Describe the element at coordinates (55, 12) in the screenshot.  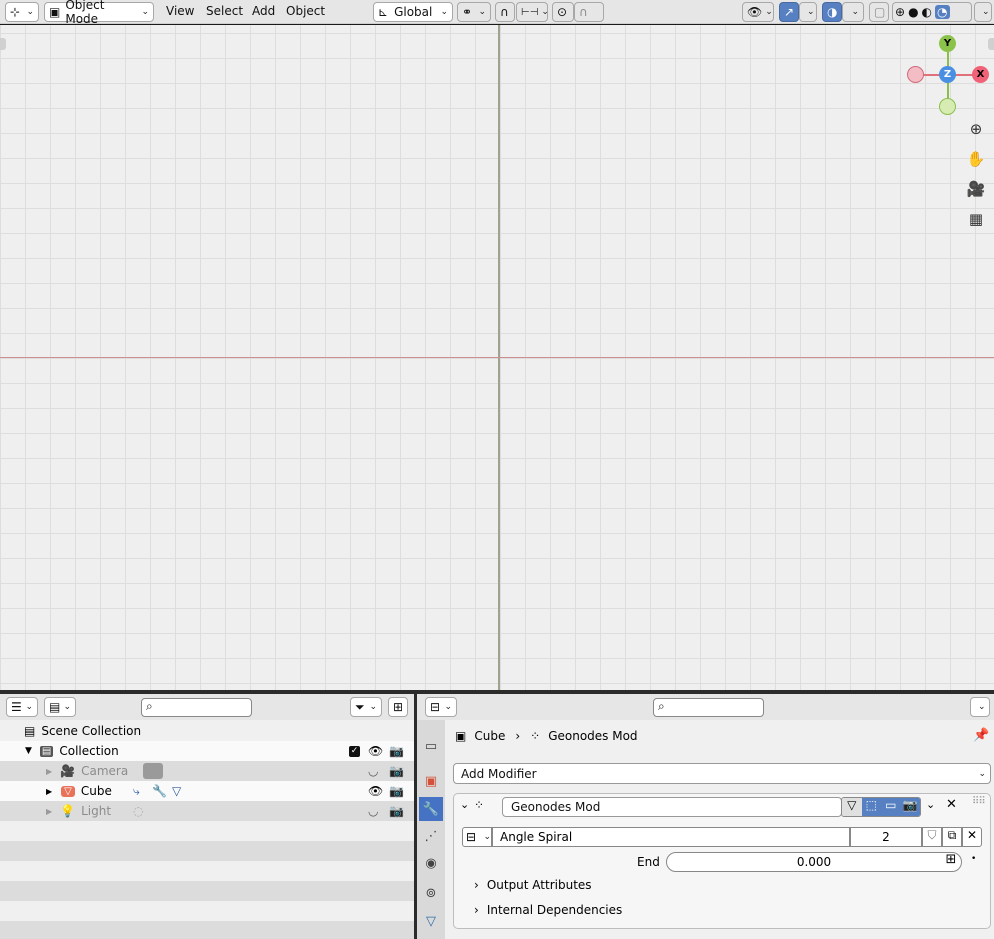
I see `object-mode-icon: ▣` at that location.